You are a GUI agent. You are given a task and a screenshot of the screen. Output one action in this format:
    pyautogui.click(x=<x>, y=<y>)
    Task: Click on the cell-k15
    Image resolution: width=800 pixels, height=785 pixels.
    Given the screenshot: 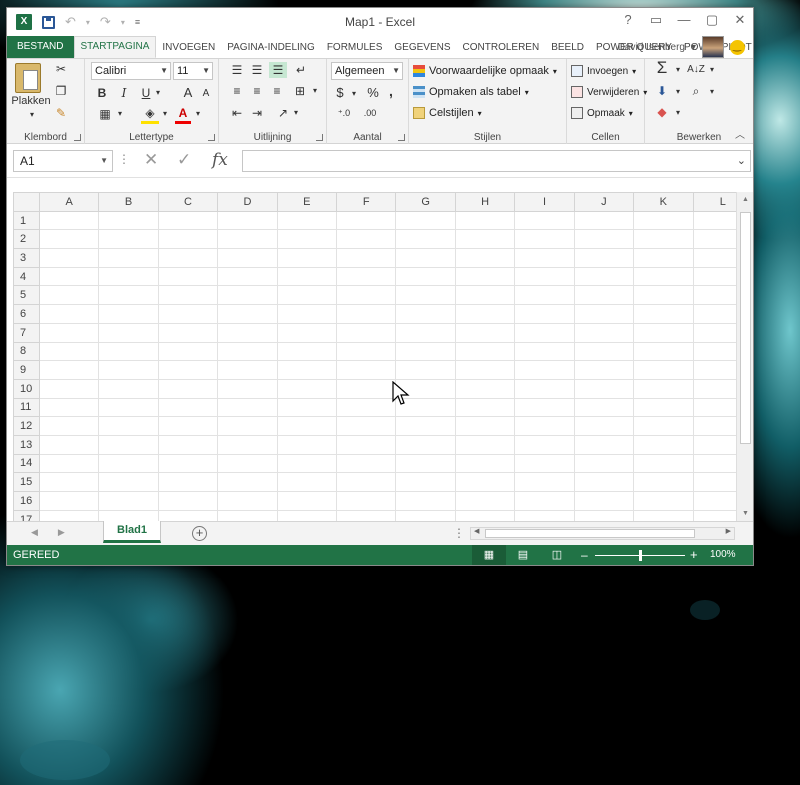 What is the action you would take?
    pyautogui.click(x=663, y=482)
    